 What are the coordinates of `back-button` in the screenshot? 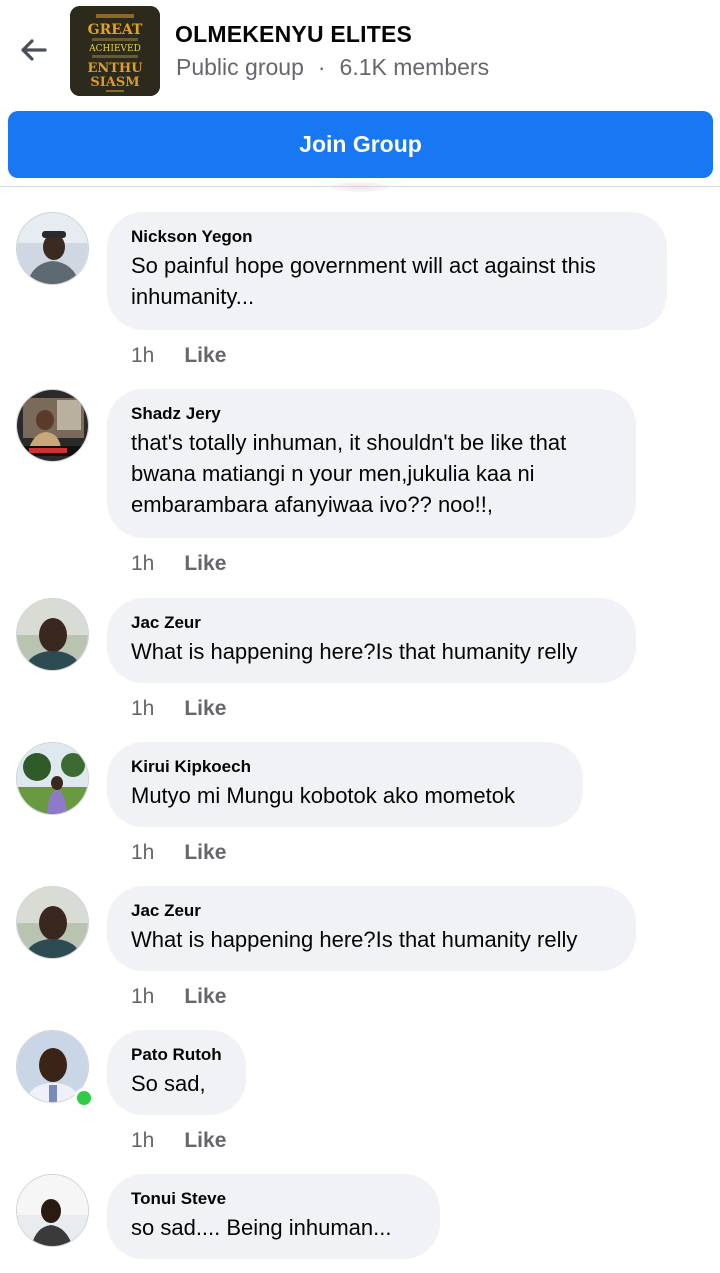 It's located at (34, 50).